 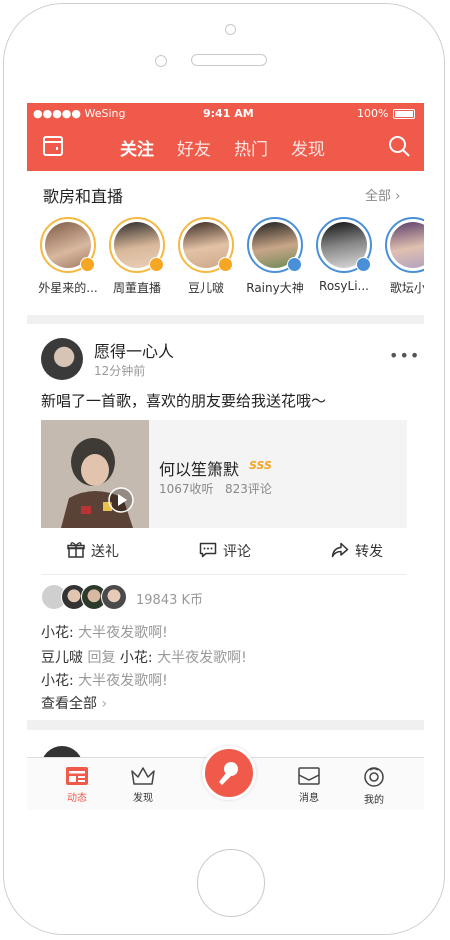 What do you see at coordinates (215, 488) in the screenshot?
I see `song-stats: 1067收听 823评论` at bounding box center [215, 488].